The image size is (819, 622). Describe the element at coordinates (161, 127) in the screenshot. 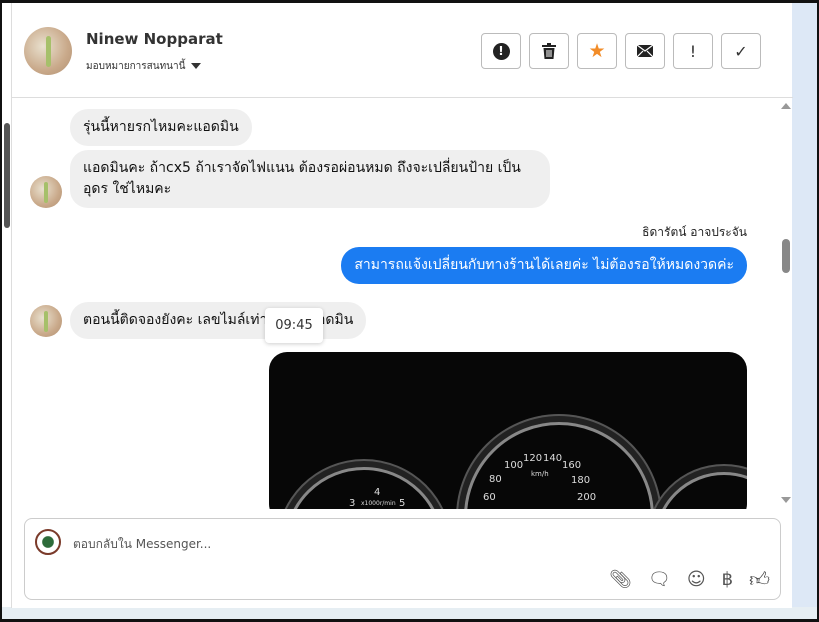

I see `message-bubble: รุ่นนี้หายรกไหมคะแอดมิน` at that location.